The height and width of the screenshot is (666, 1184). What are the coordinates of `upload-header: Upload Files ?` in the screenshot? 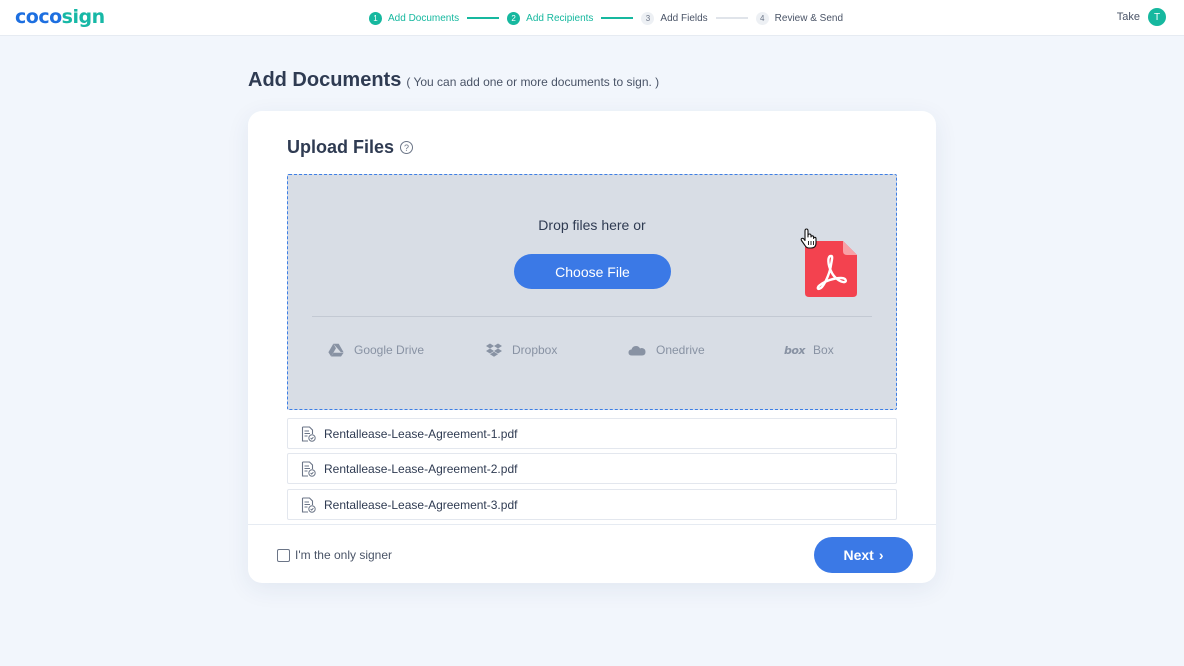 It's located at (350, 147).